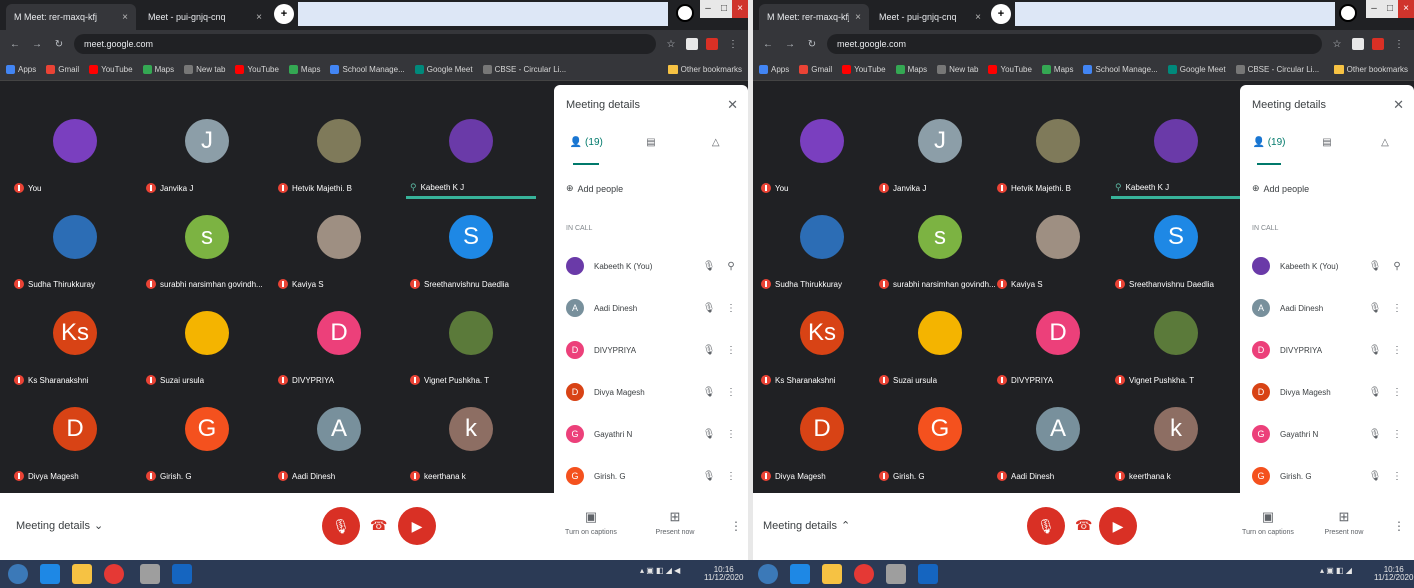  I want to click on reload-icon: ↻, so click(812, 44).